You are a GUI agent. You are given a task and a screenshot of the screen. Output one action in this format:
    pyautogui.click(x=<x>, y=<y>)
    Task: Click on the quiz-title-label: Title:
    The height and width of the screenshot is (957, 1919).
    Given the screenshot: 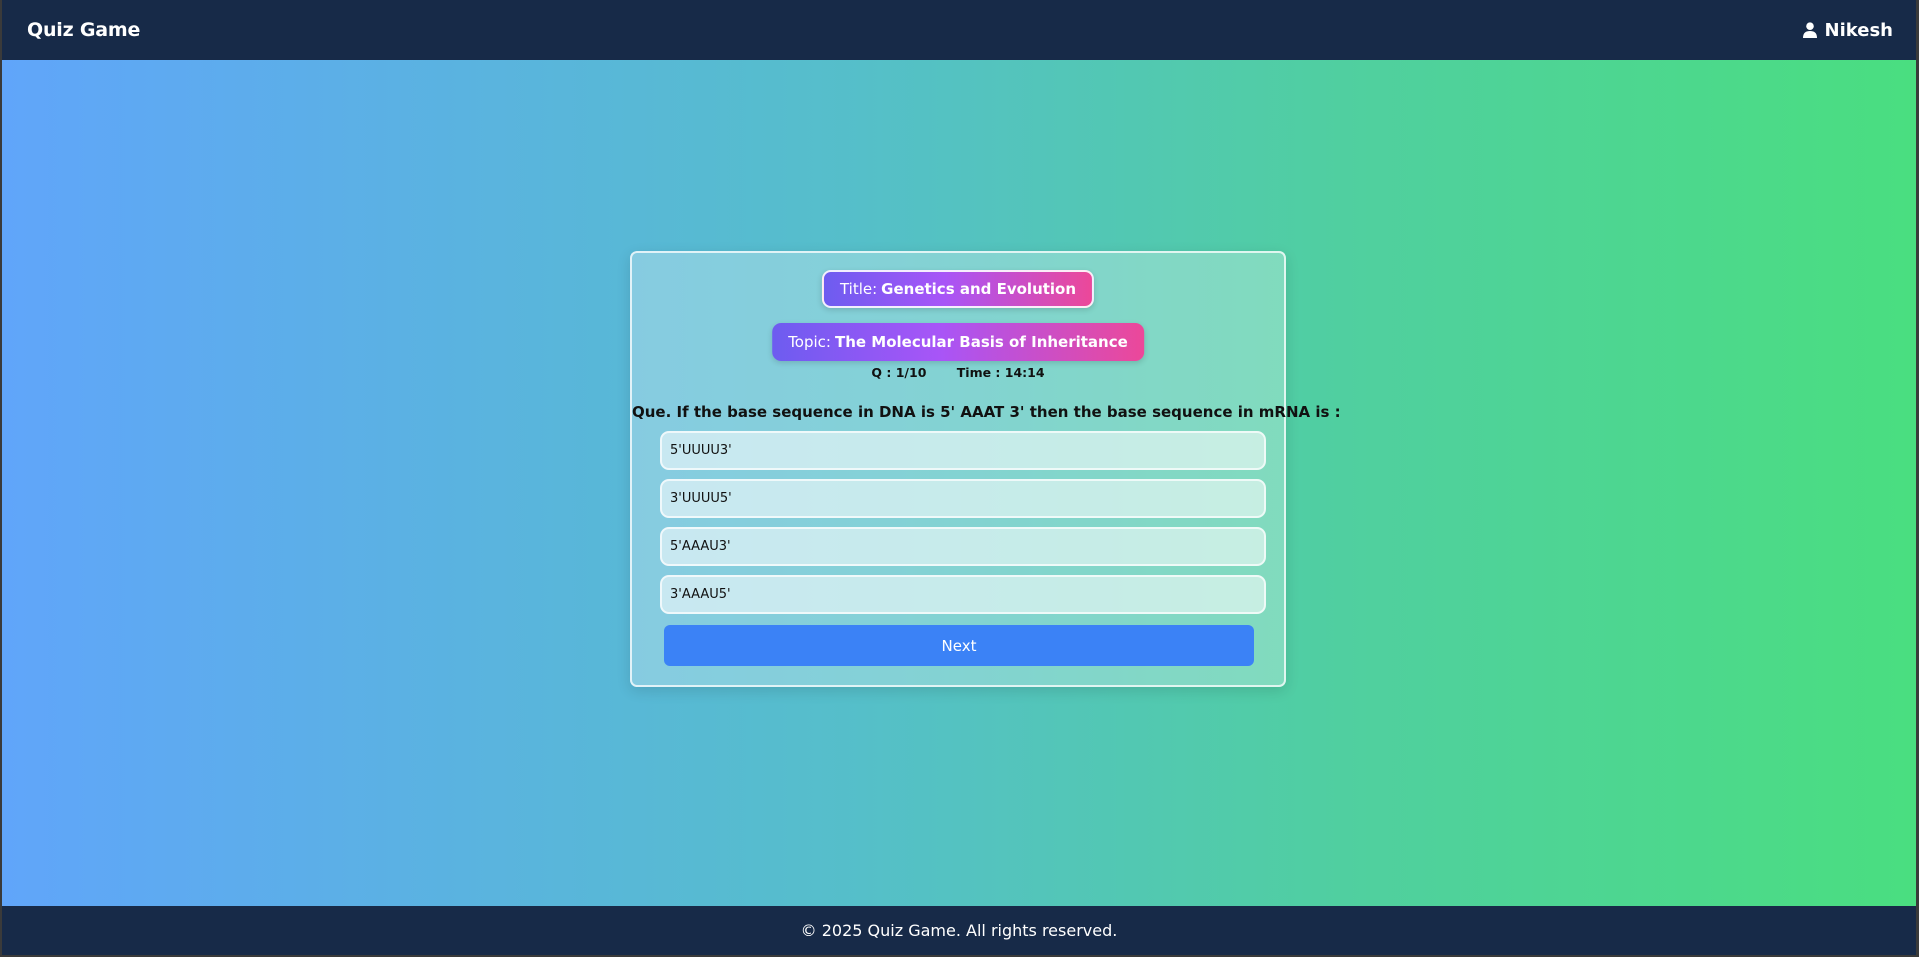 What is the action you would take?
    pyautogui.click(x=858, y=289)
    